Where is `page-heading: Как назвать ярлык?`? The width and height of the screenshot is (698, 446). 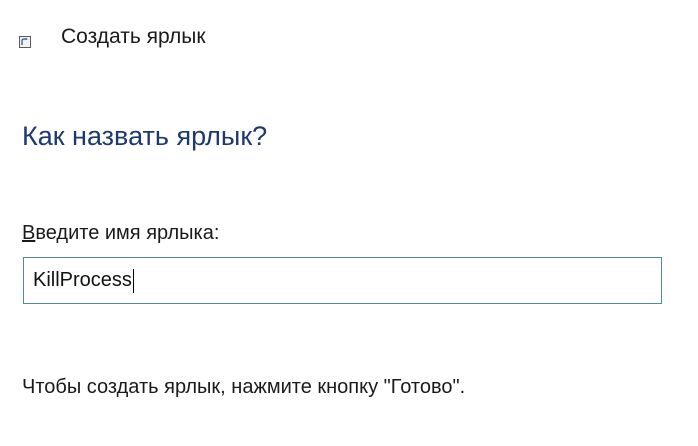
page-heading: Как назвать ярлык? is located at coordinates (145, 136).